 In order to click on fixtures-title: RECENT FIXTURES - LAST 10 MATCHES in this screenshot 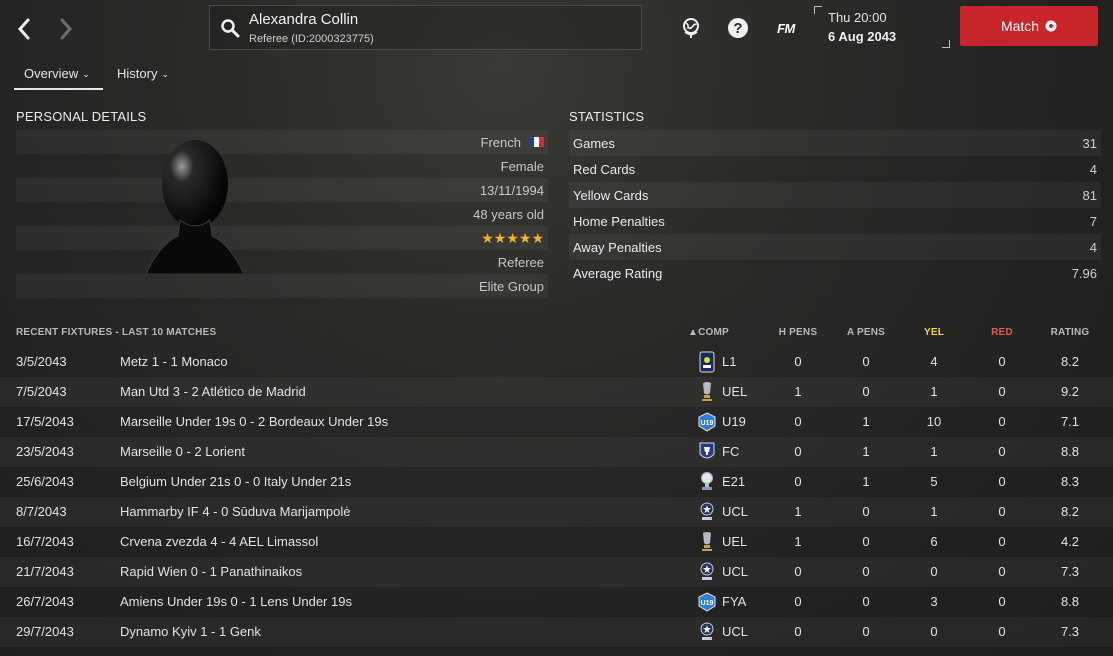, I will do `click(116, 332)`.